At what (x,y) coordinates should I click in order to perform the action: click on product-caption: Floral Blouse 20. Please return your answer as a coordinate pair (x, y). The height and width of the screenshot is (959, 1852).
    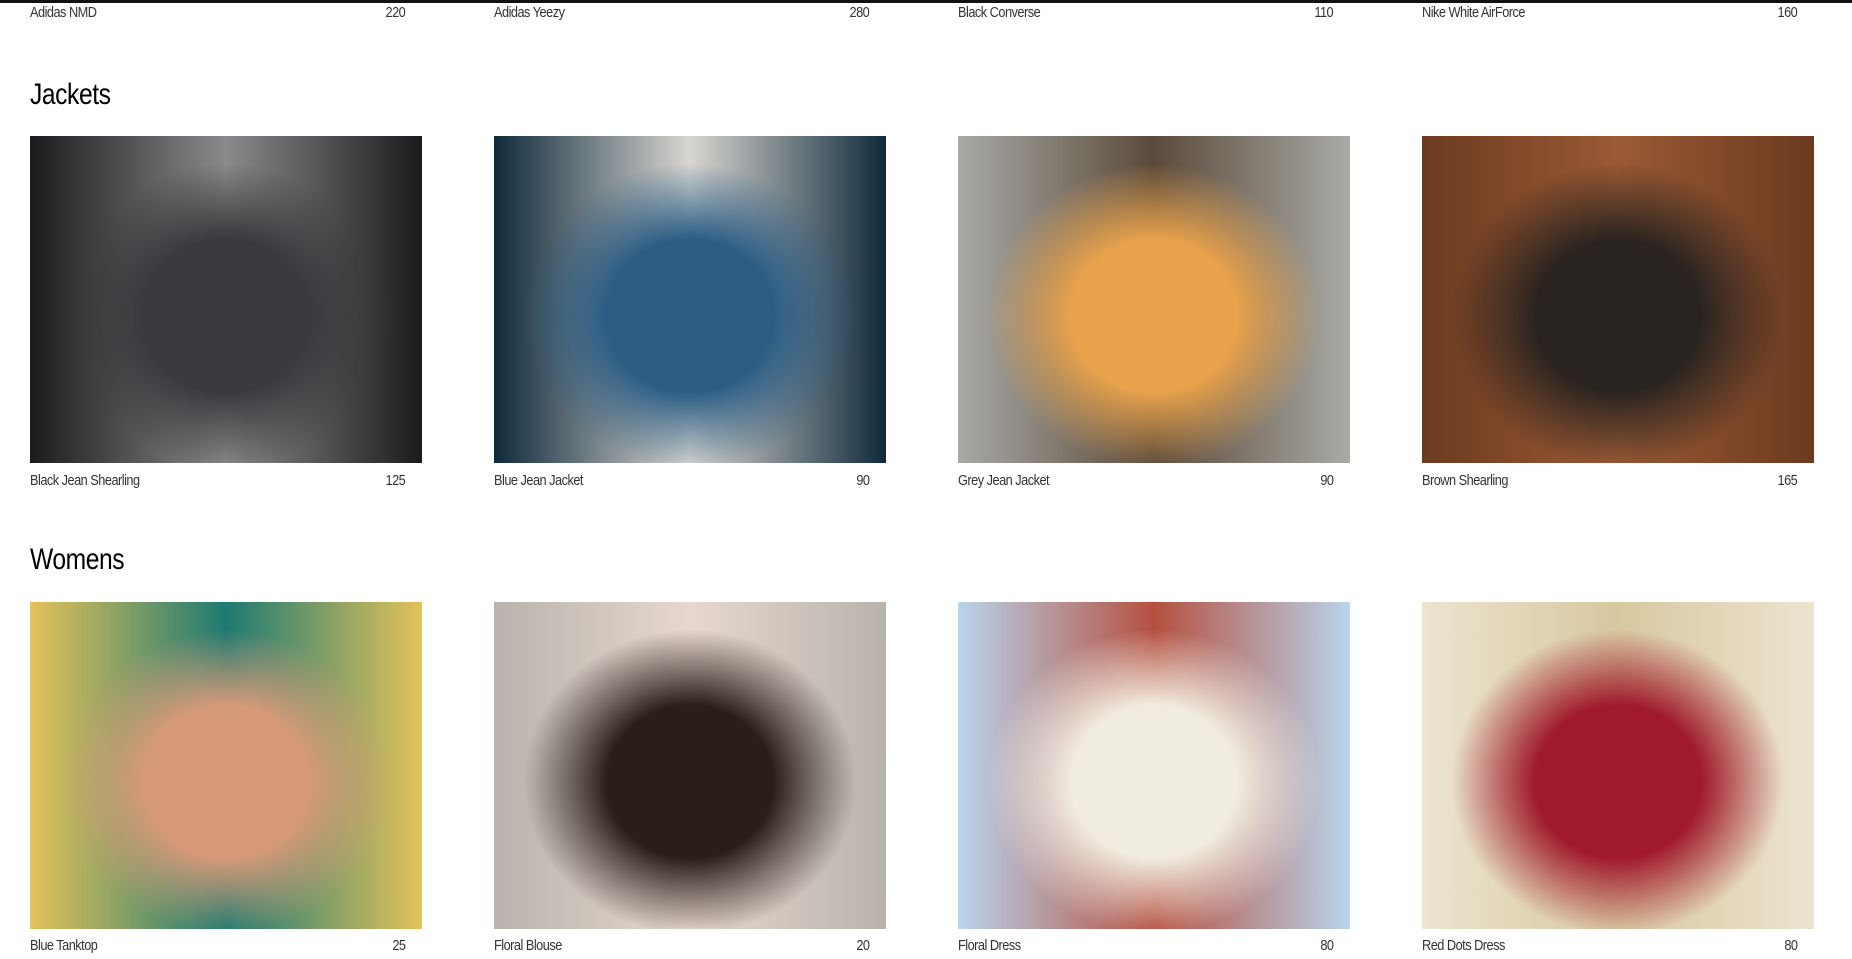
    Looking at the image, I should click on (690, 948).